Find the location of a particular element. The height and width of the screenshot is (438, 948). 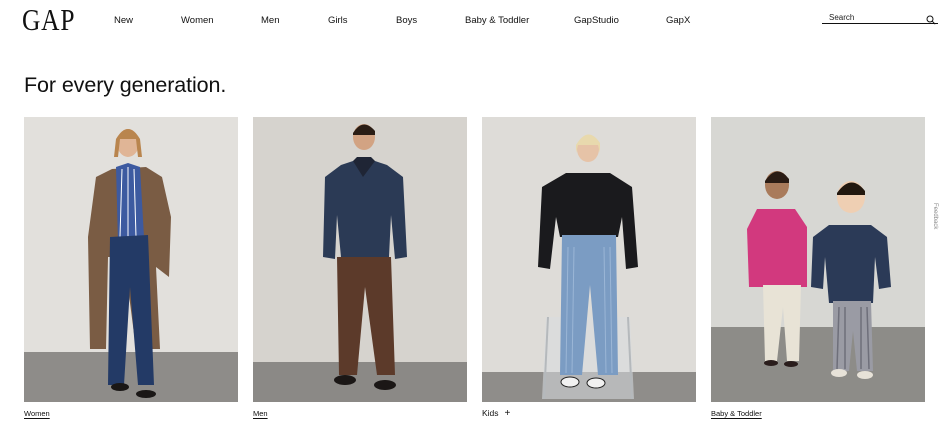

search-input is located at coordinates (879, 17).